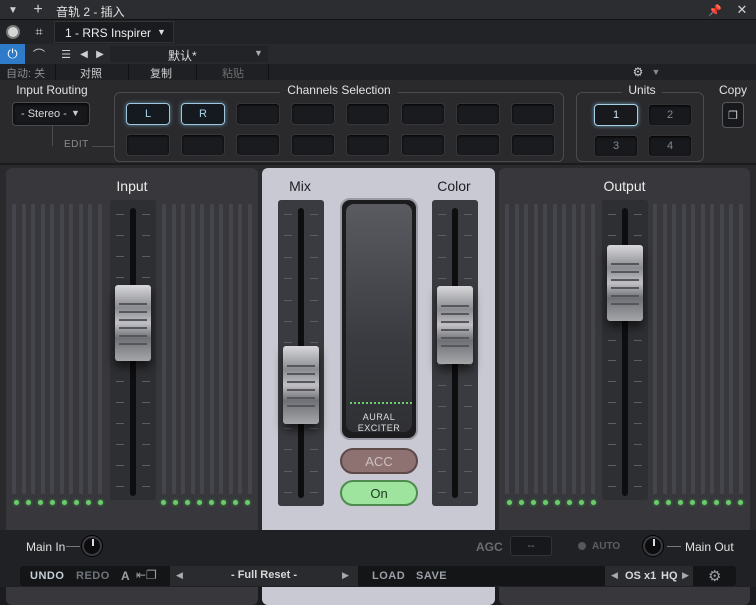 This screenshot has width=756, height=605. Describe the element at coordinates (742, 10) in the screenshot. I see `close-icon: ✕` at that location.